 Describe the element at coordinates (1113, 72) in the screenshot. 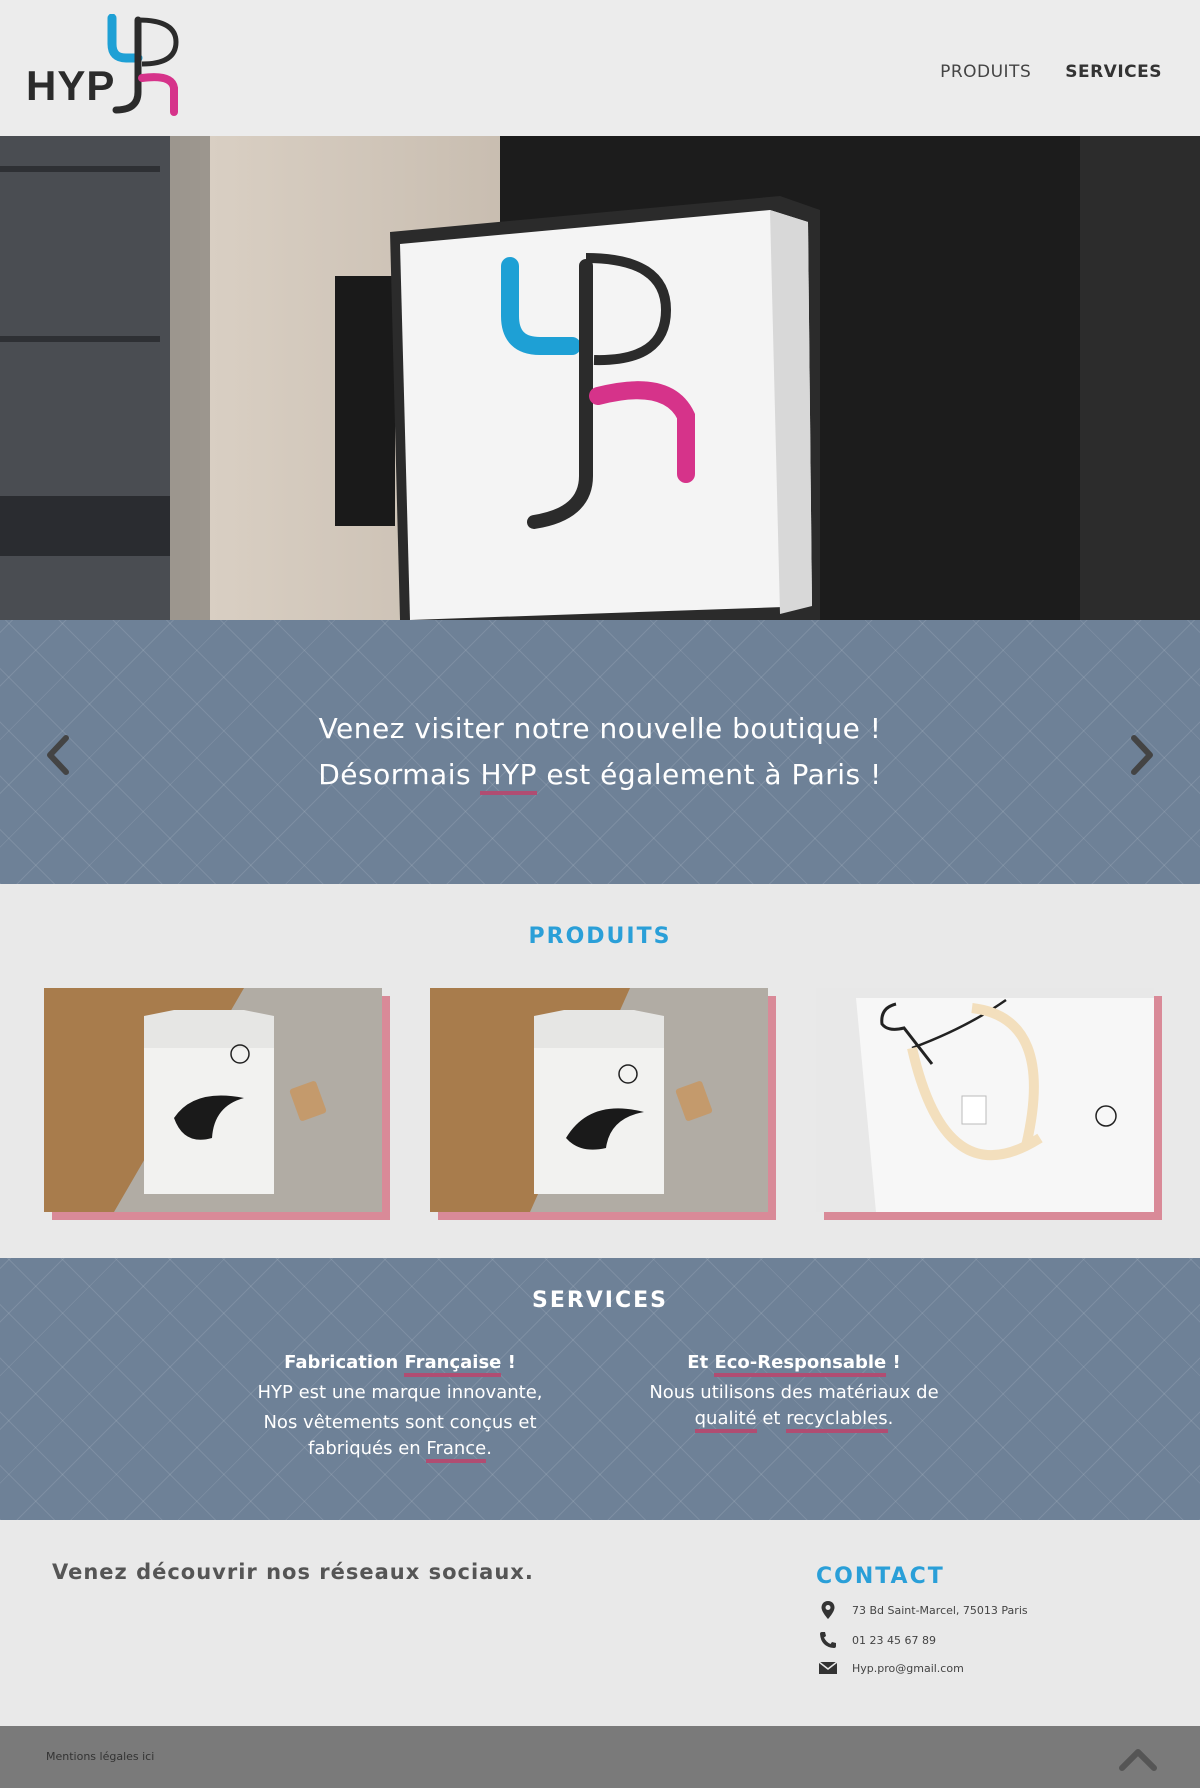

I see `nav-link-services: SERVICES` at that location.